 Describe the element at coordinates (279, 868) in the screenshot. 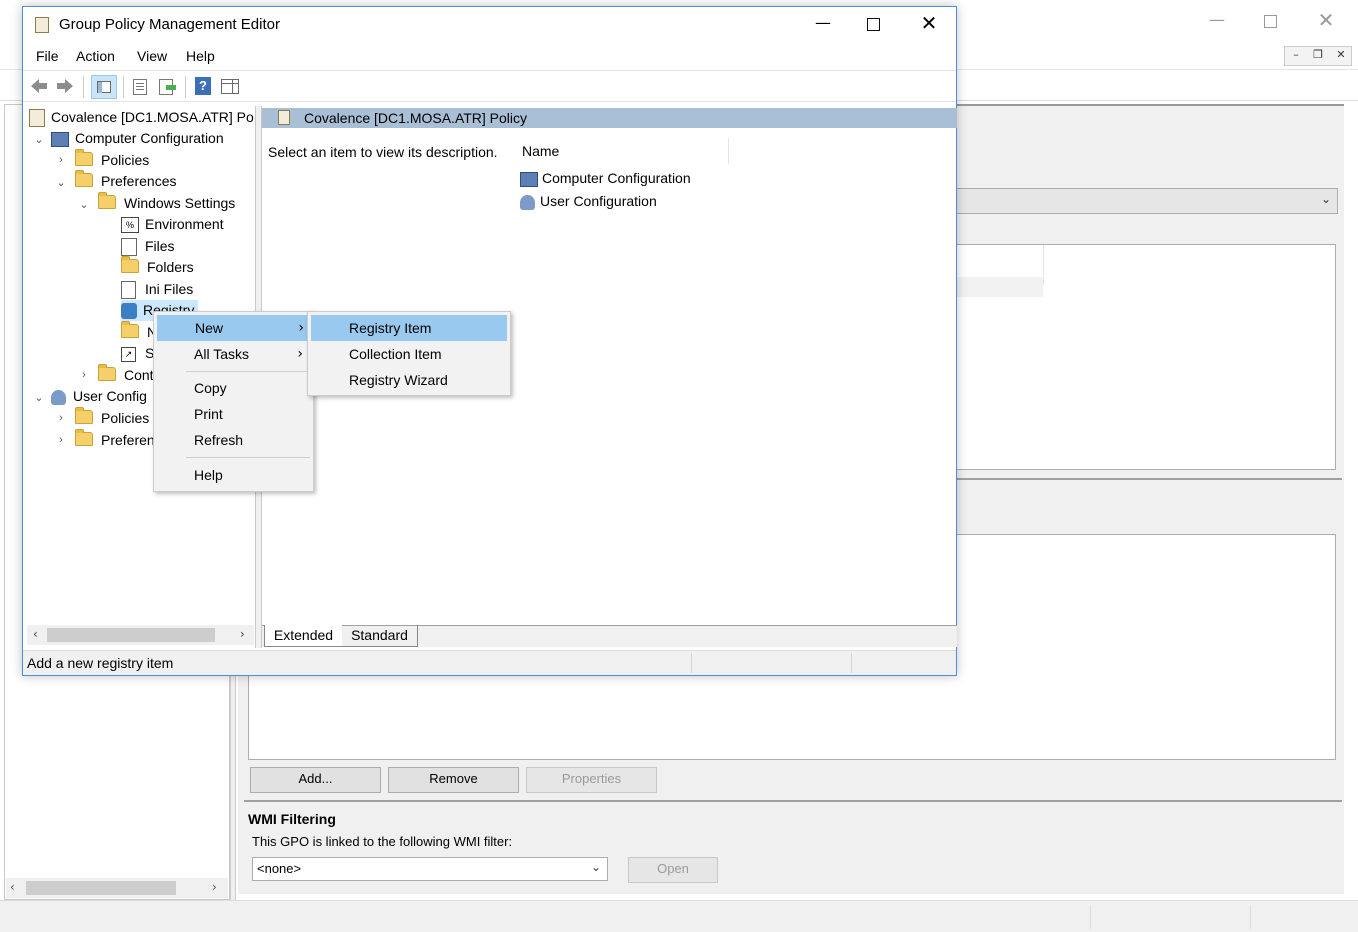

I see `wmi-select-value: <none>` at that location.